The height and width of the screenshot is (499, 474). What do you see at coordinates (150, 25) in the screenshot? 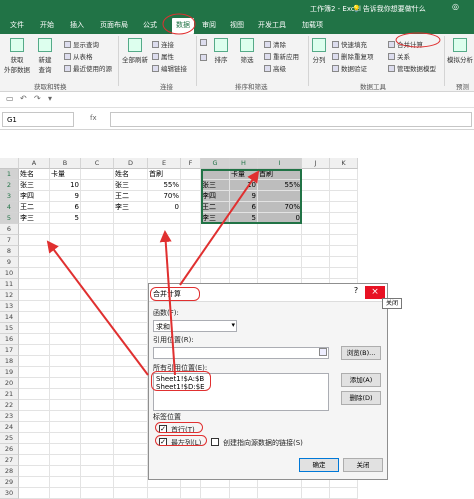
I see `tab-4: 公式` at bounding box center [150, 25].